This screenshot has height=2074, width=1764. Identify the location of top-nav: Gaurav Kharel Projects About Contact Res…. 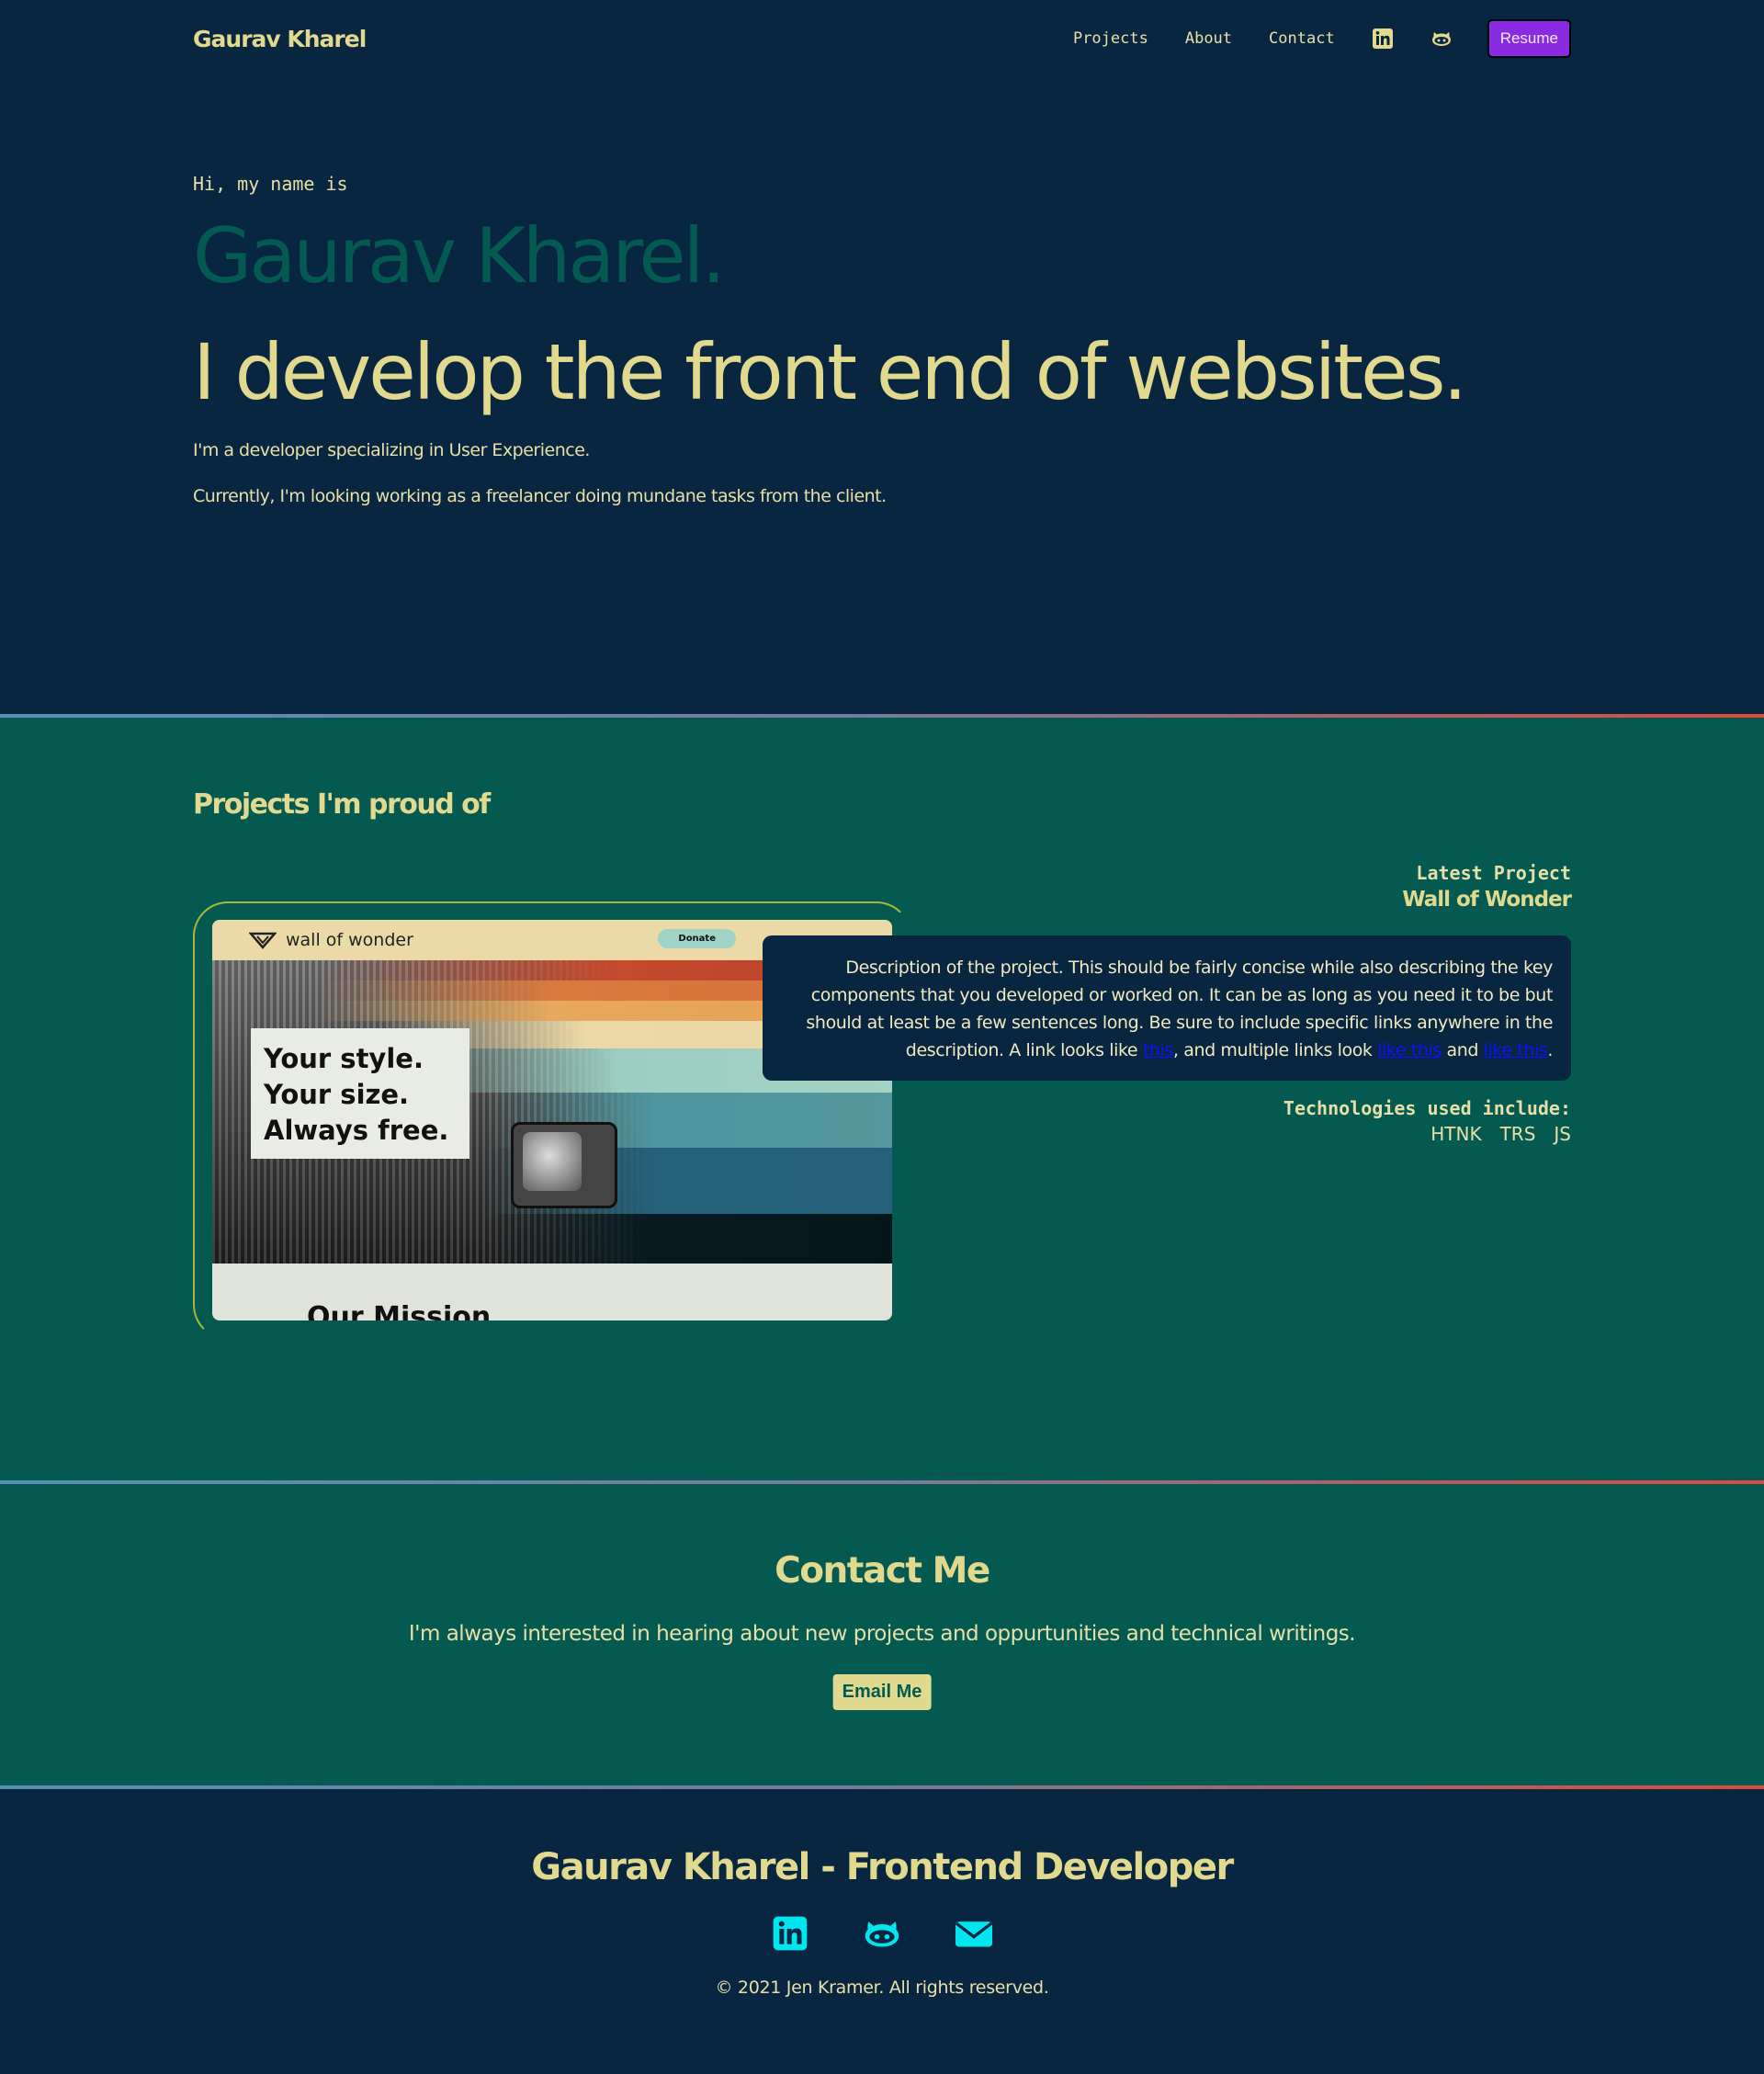
(882, 38).